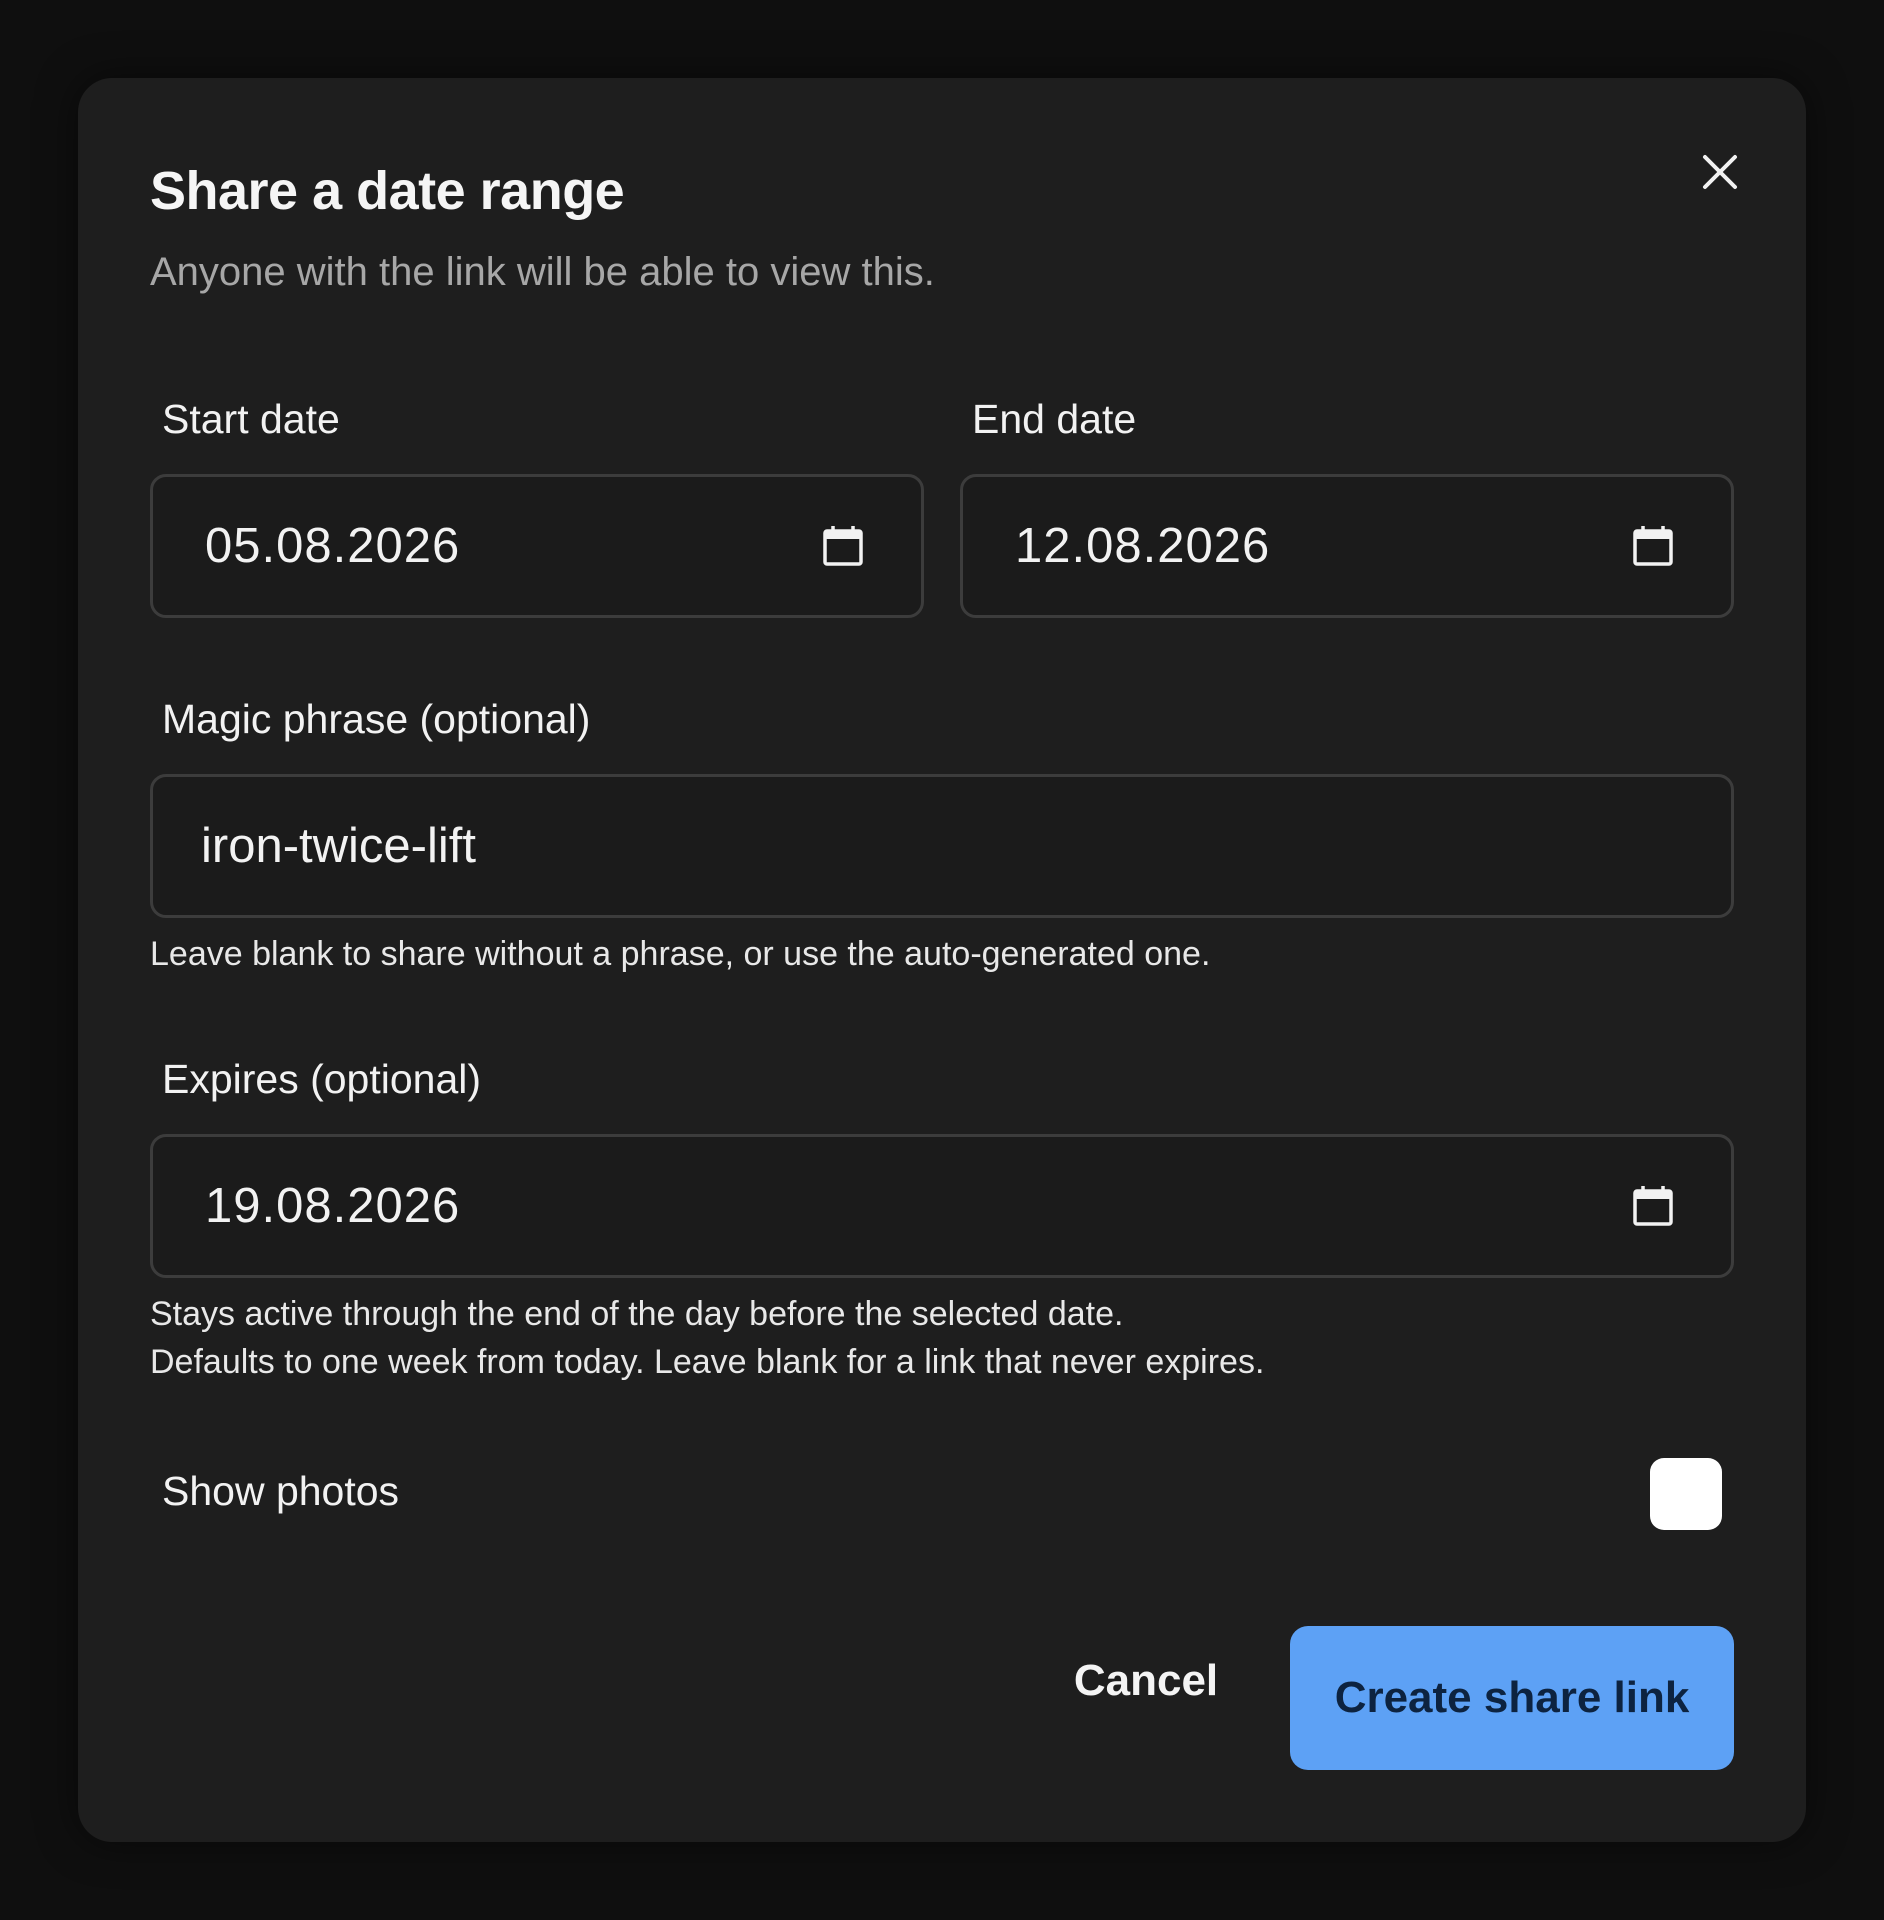 This screenshot has height=1920, width=1884. I want to click on close-icon, so click(1720, 172).